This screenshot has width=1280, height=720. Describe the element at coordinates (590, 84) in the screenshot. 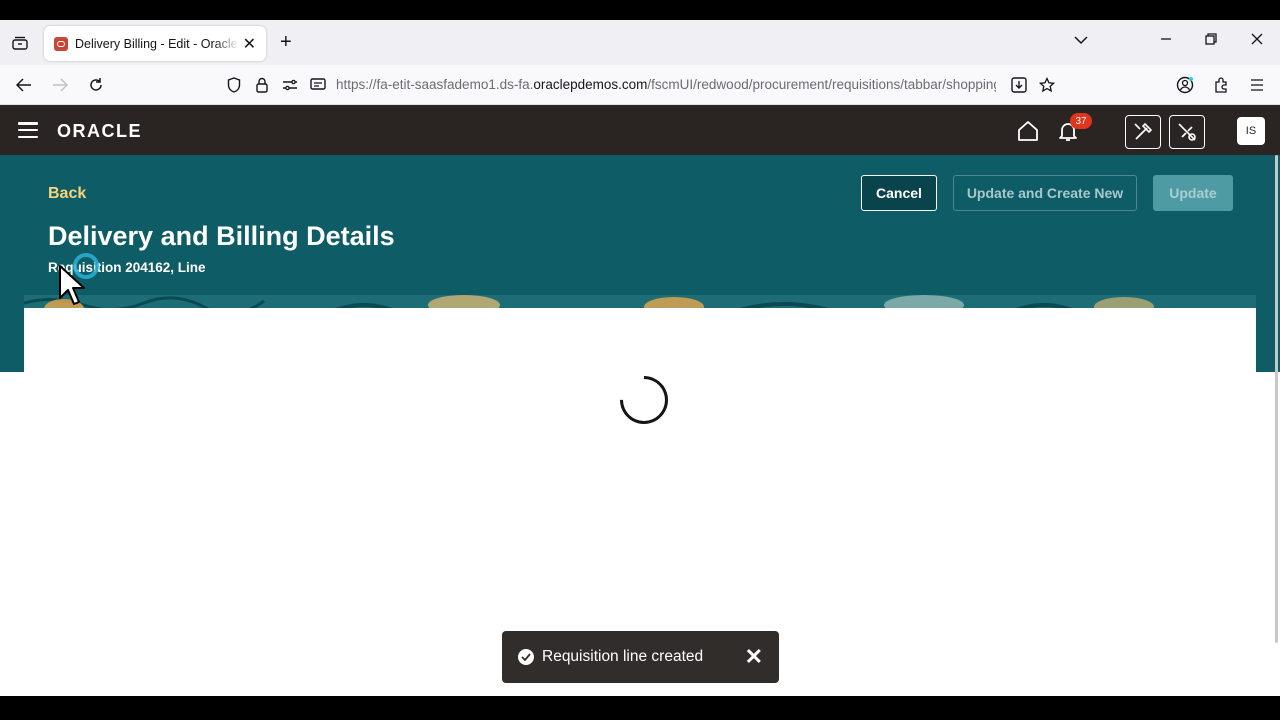

I see `url-domain: oraclepdemos.com` at that location.